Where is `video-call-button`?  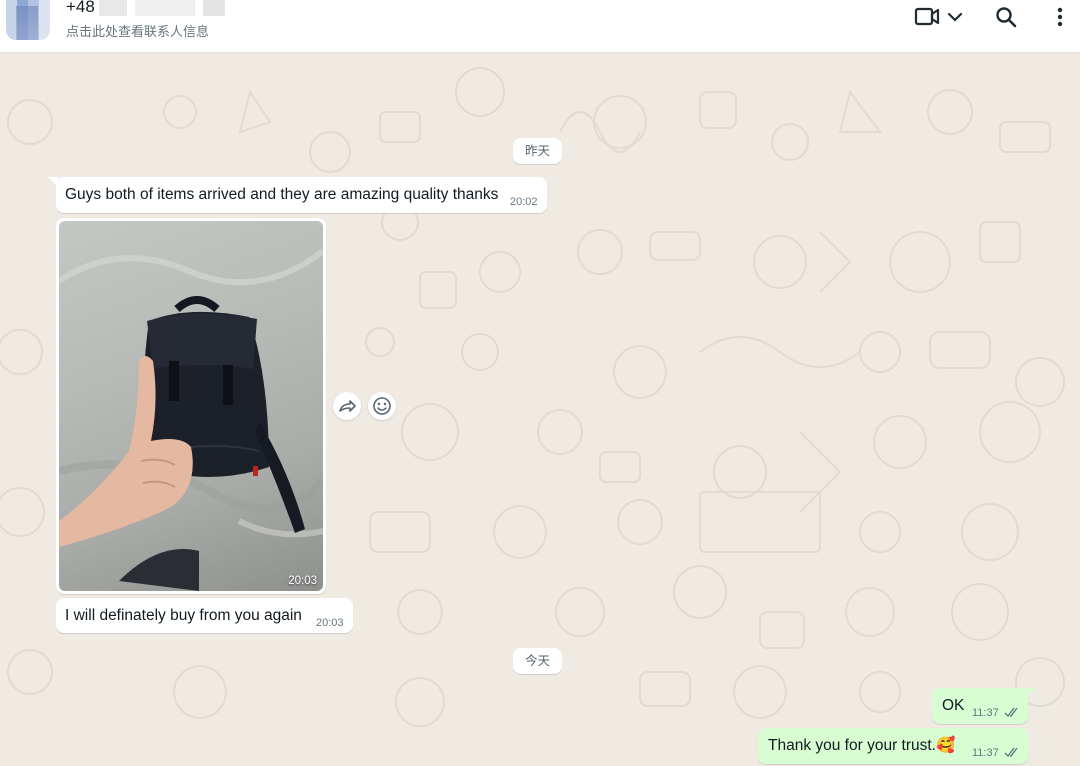 video-call-button is located at coordinates (940, 17).